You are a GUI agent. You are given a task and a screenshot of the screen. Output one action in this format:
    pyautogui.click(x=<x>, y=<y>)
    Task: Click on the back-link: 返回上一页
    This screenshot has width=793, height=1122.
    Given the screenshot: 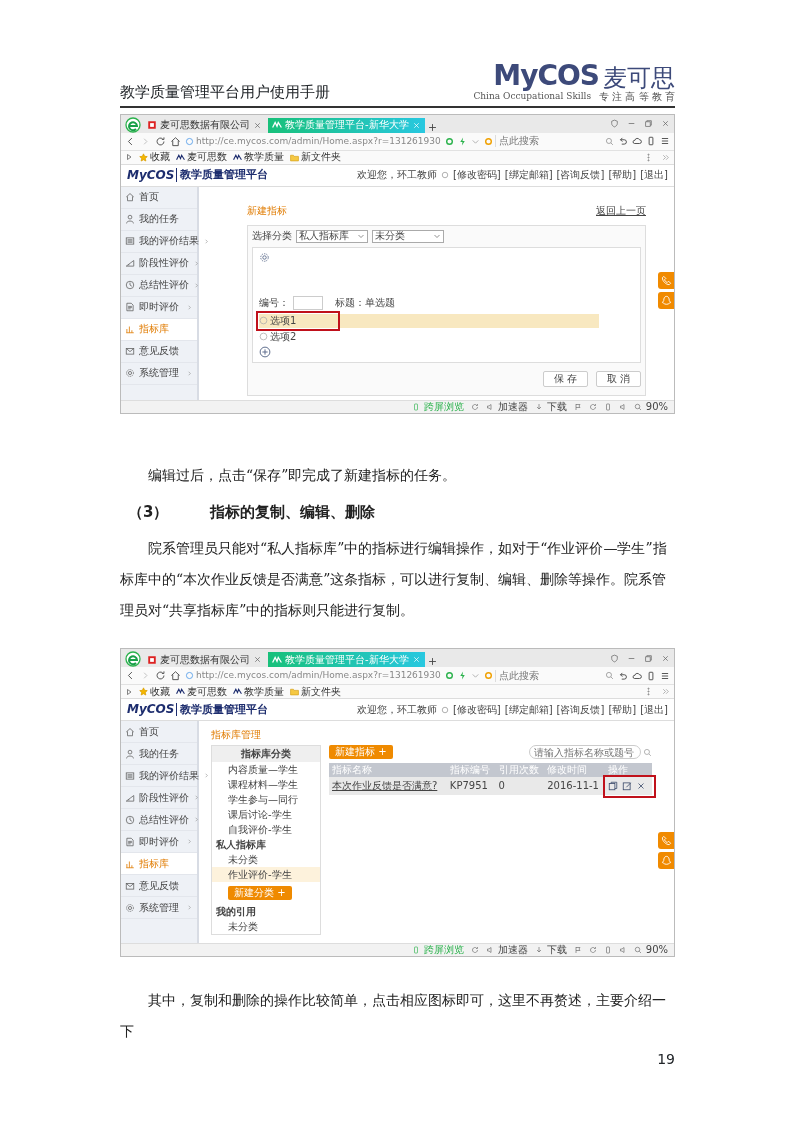 What is the action you would take?
    pyautogui.click(x=621, y=210)
    